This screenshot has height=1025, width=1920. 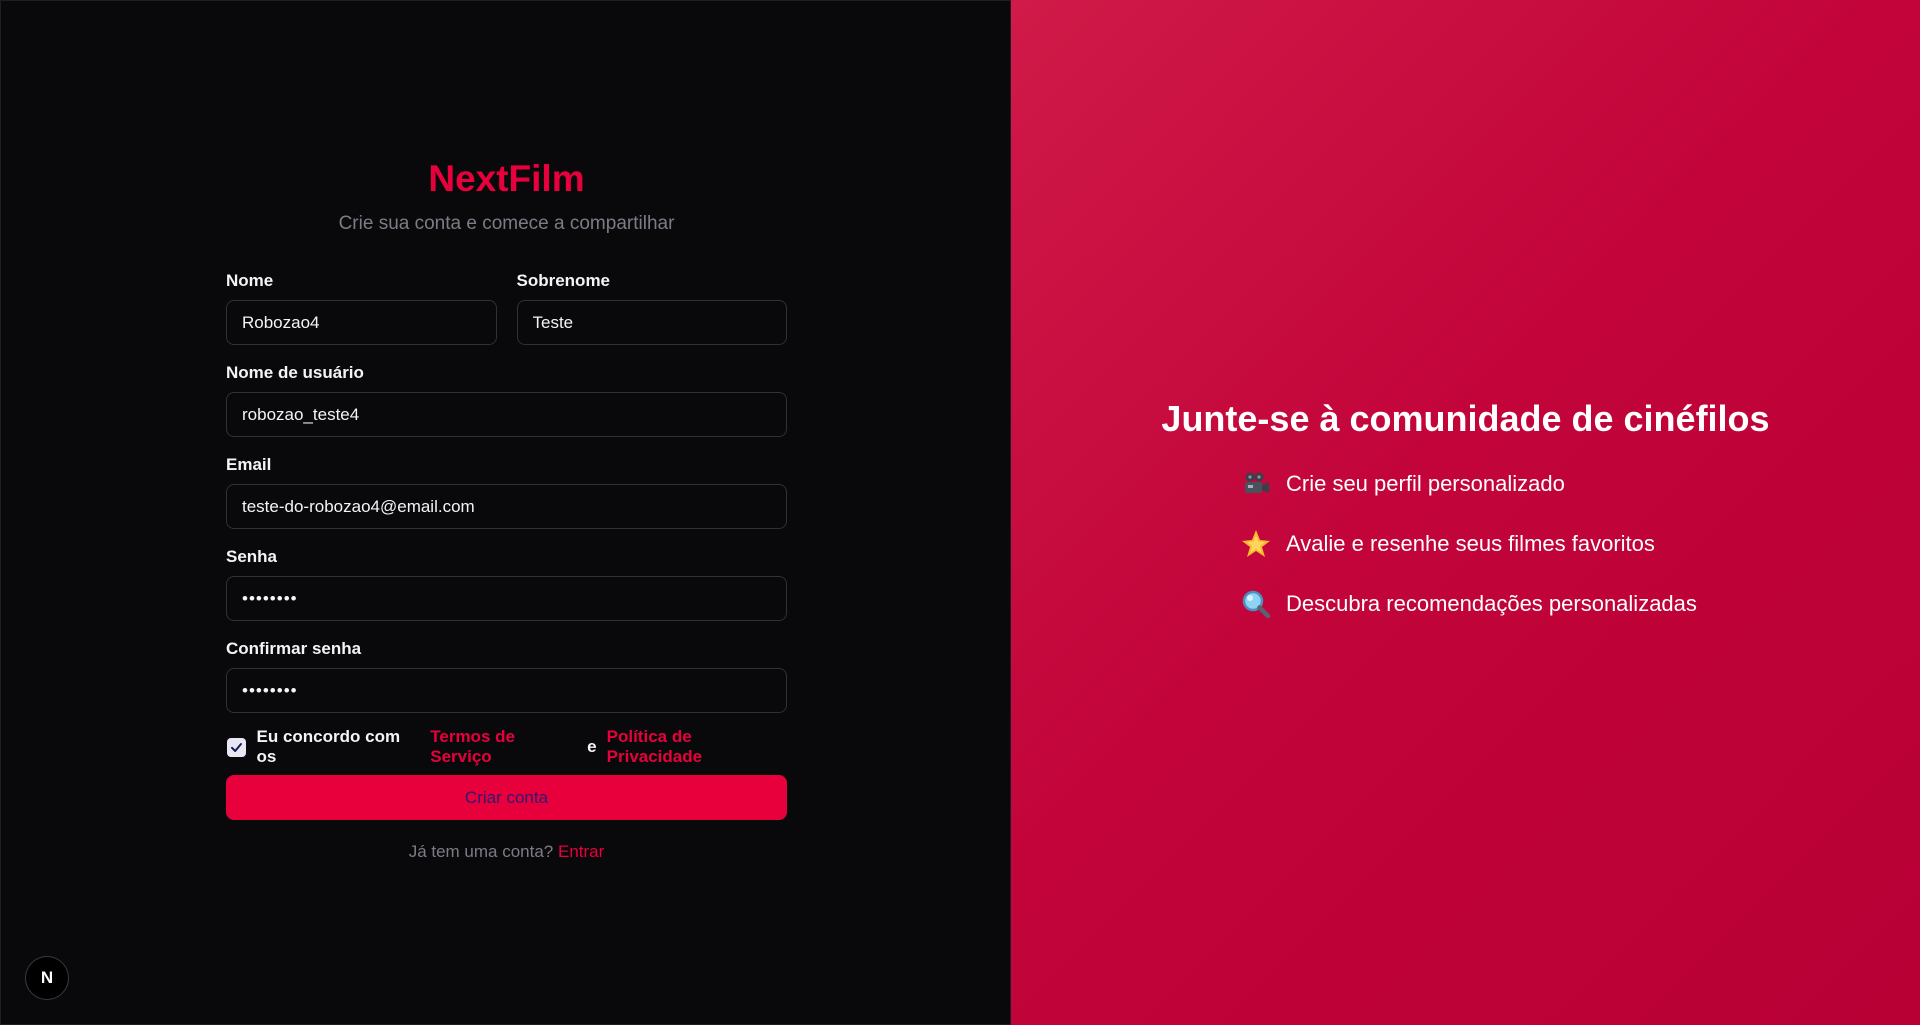 I want to click on create-account-button: Criar conta, so click(x=506, y=797).